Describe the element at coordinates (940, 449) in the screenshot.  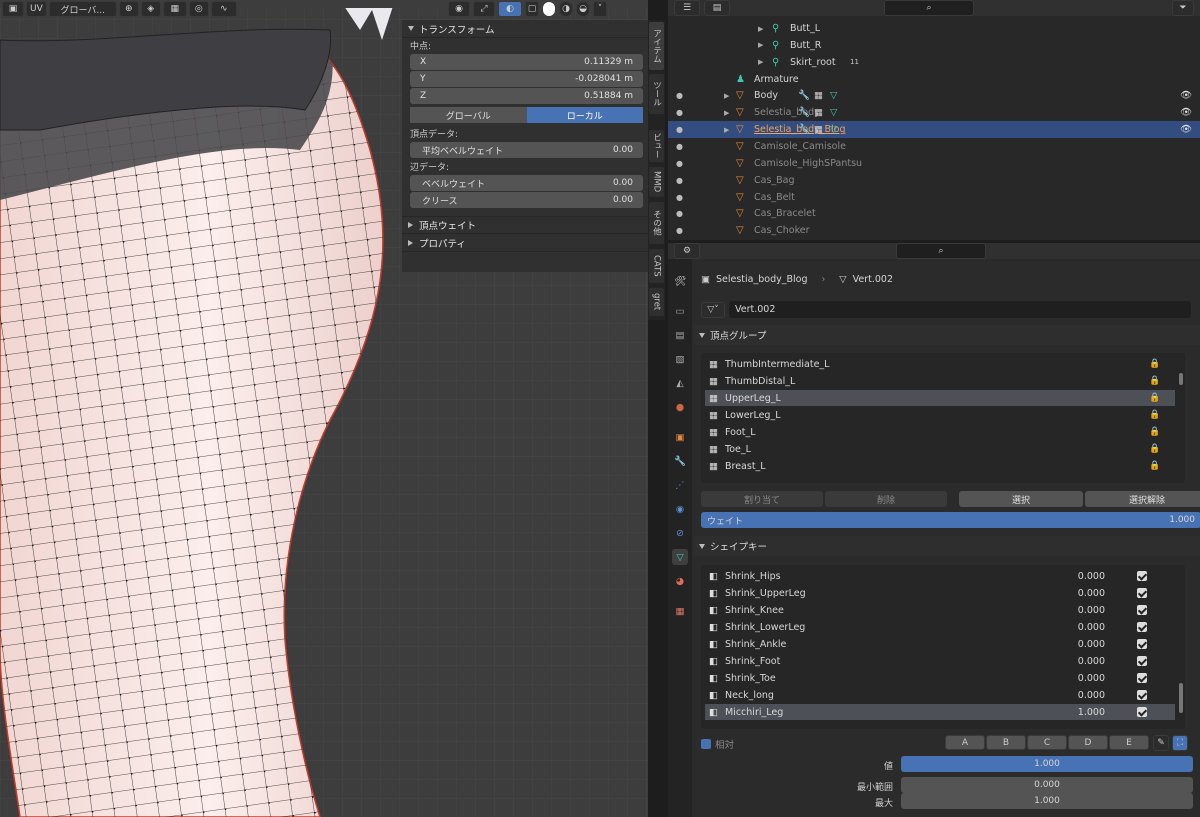
I see `vertex-group-item: ▦ Toe_L 🔒` at that location.